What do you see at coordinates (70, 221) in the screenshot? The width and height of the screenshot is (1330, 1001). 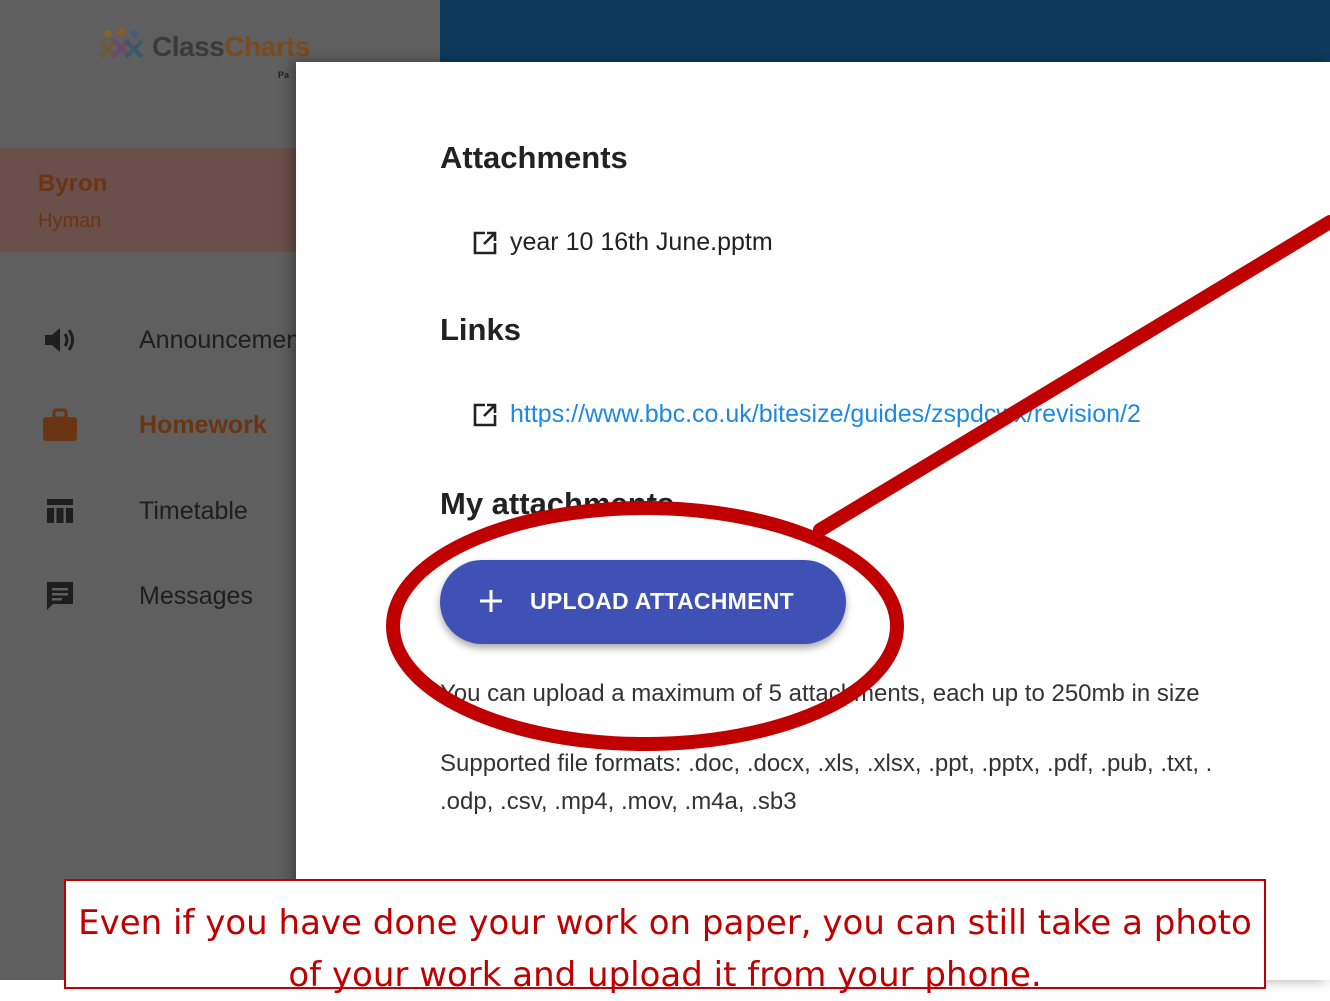 I see `student-last-name: Hyman` at bounding box center [70, 221].